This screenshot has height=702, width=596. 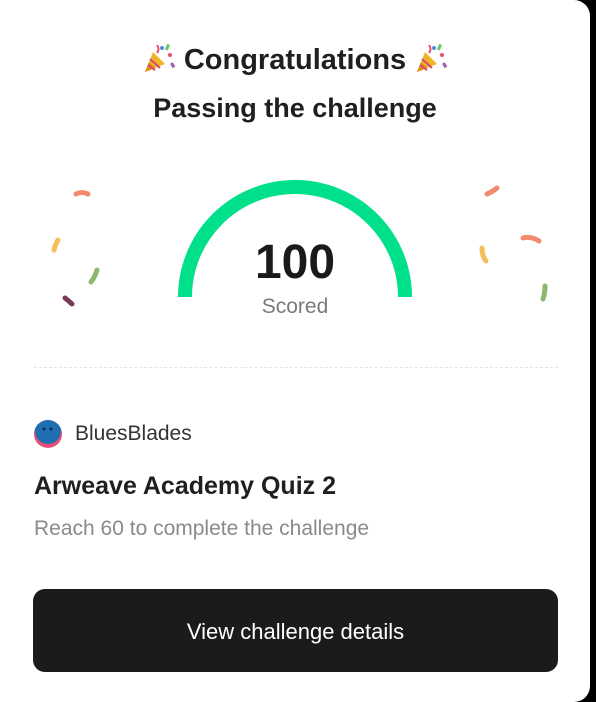 I want to click on divider, so click(x=296, y=367).